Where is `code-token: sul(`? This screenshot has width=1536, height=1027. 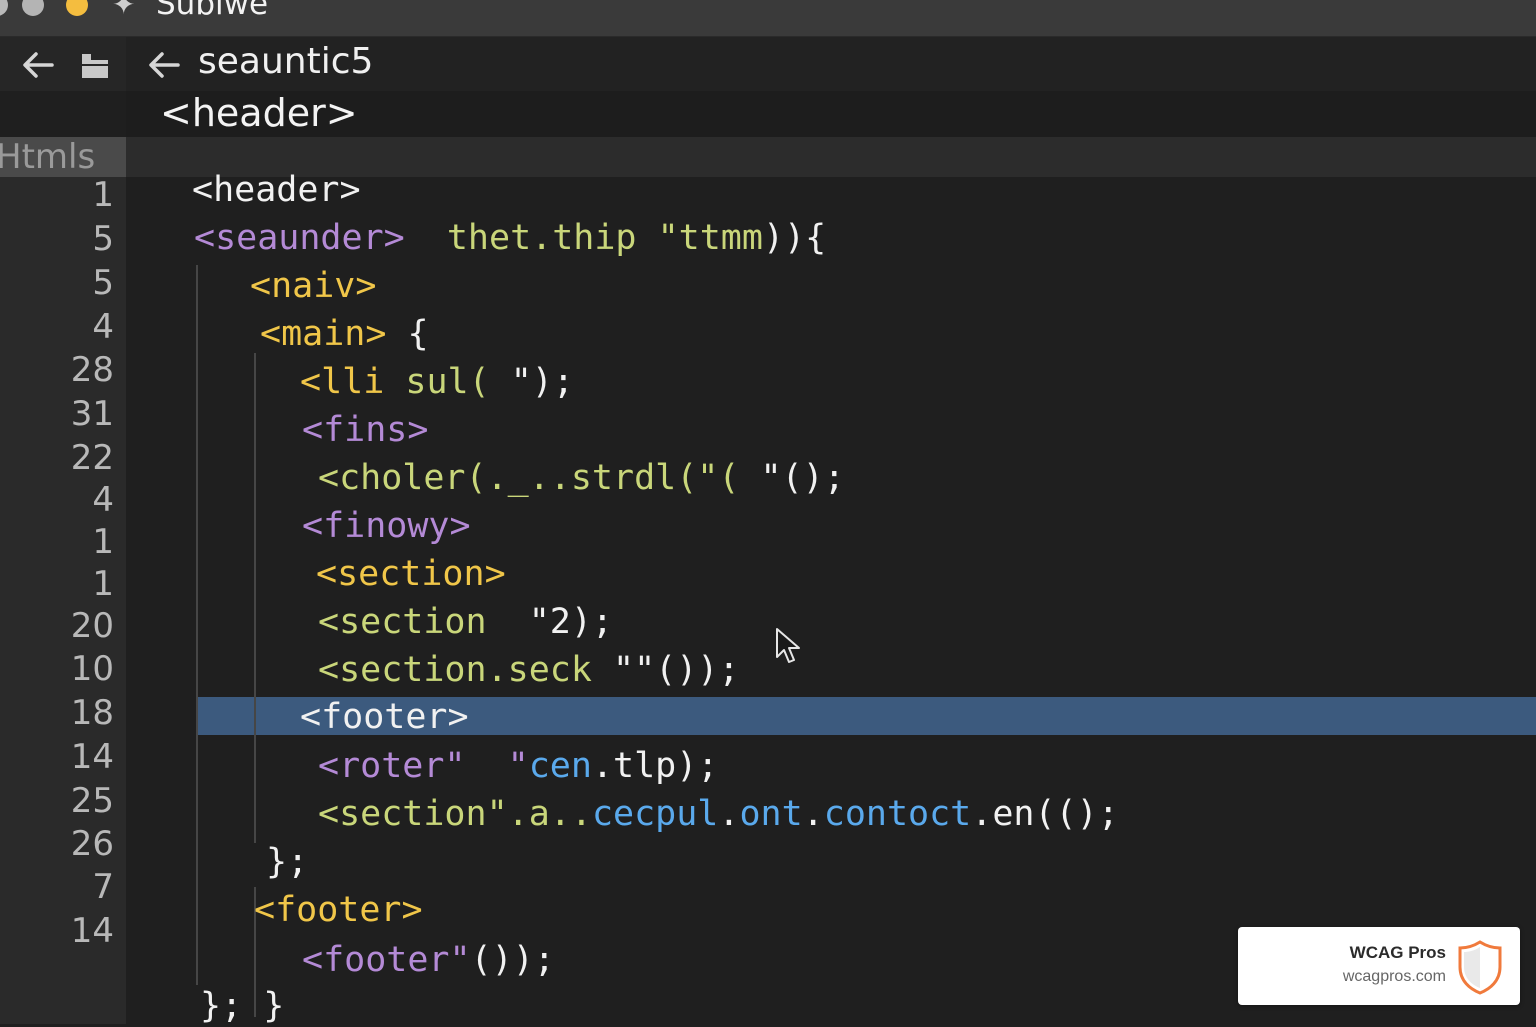
code-token: sul( is located at coordinates (437, 382).